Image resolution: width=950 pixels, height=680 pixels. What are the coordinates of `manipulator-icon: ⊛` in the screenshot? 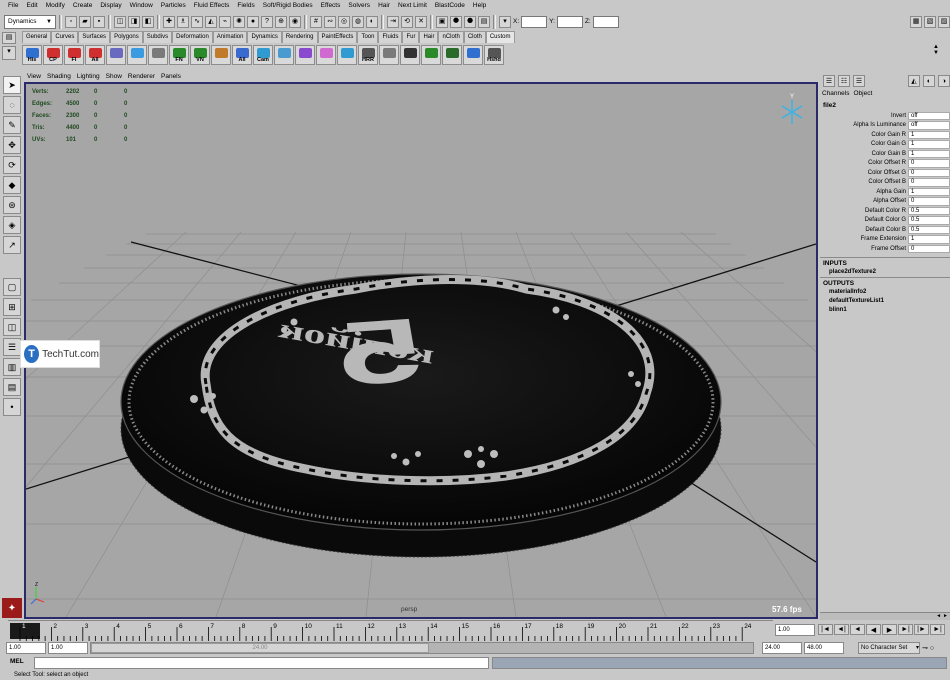 It's located at (12, 205).